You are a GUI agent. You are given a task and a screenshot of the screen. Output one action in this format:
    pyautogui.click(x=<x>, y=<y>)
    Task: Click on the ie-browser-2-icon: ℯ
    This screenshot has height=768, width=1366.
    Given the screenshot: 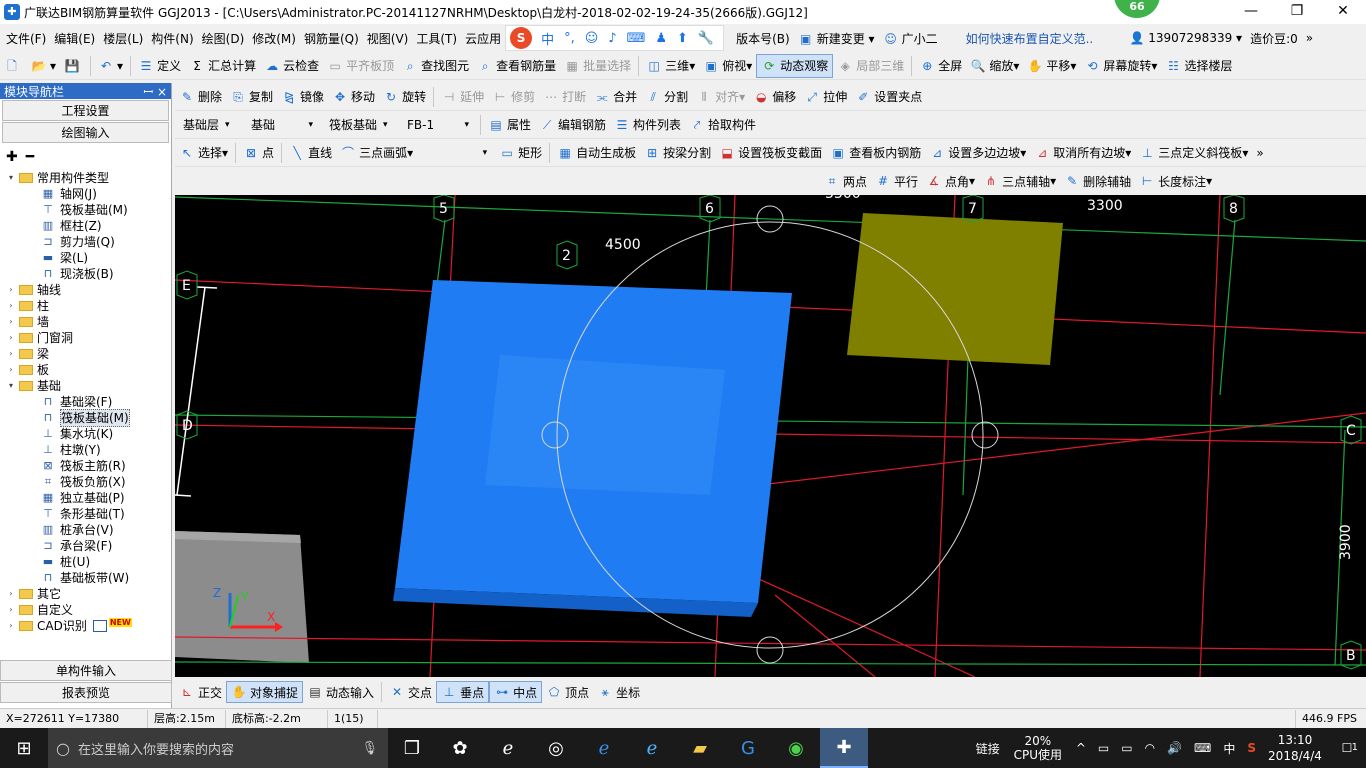 What is the action you would take?
    pyautogui.click(x=652, y=748)
    